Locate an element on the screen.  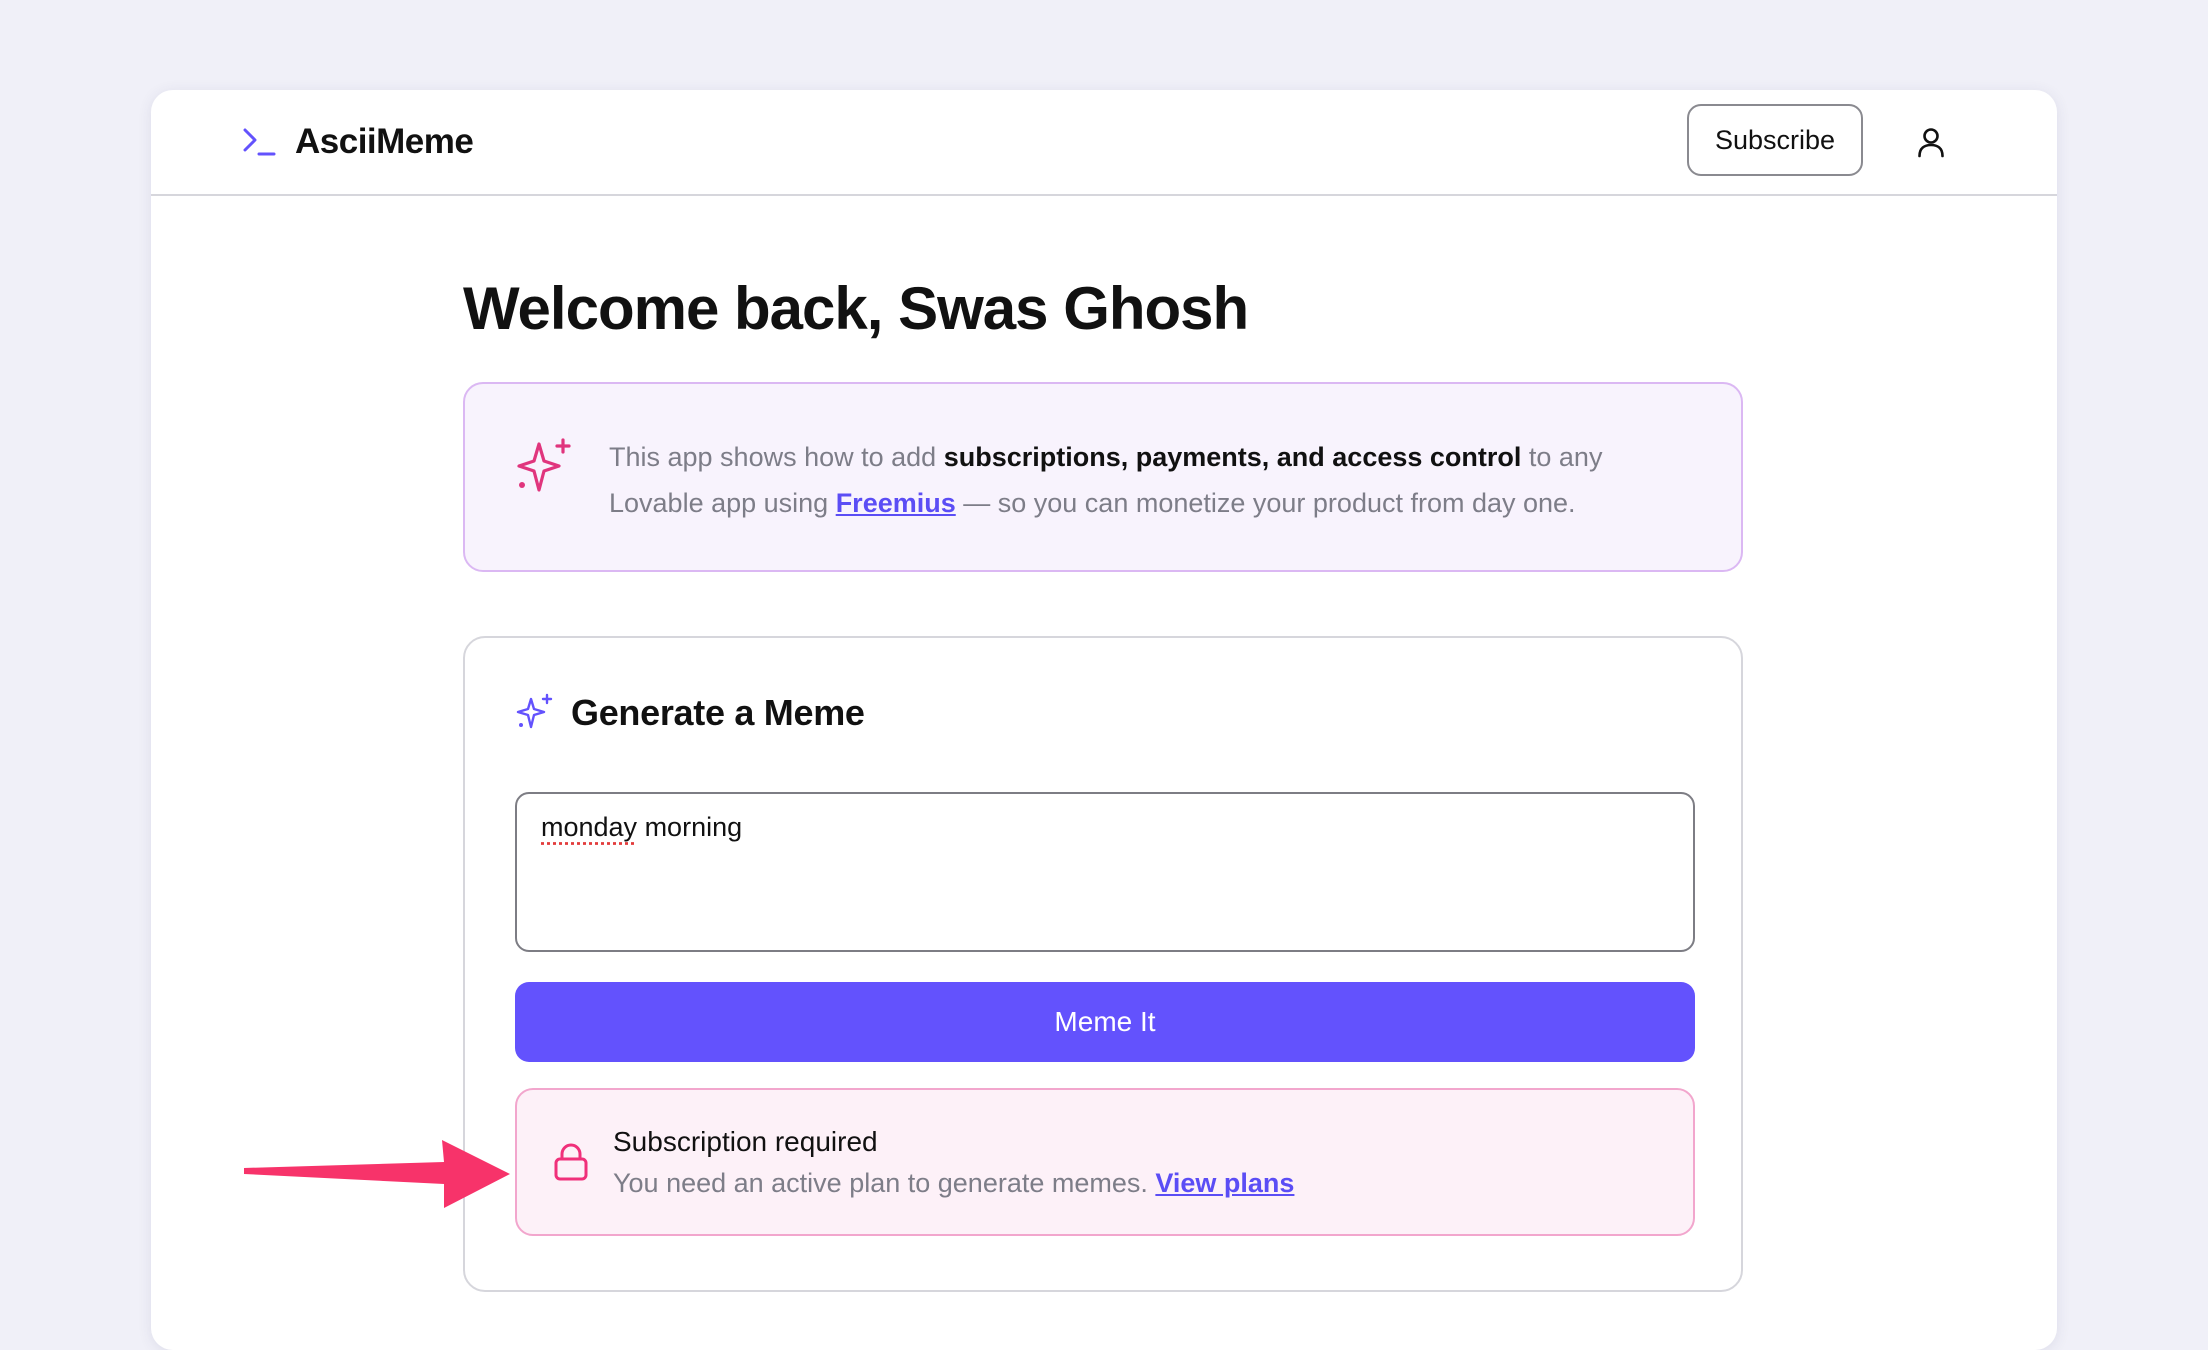
meme-prompt-input is located at coordinates (1105, 872).